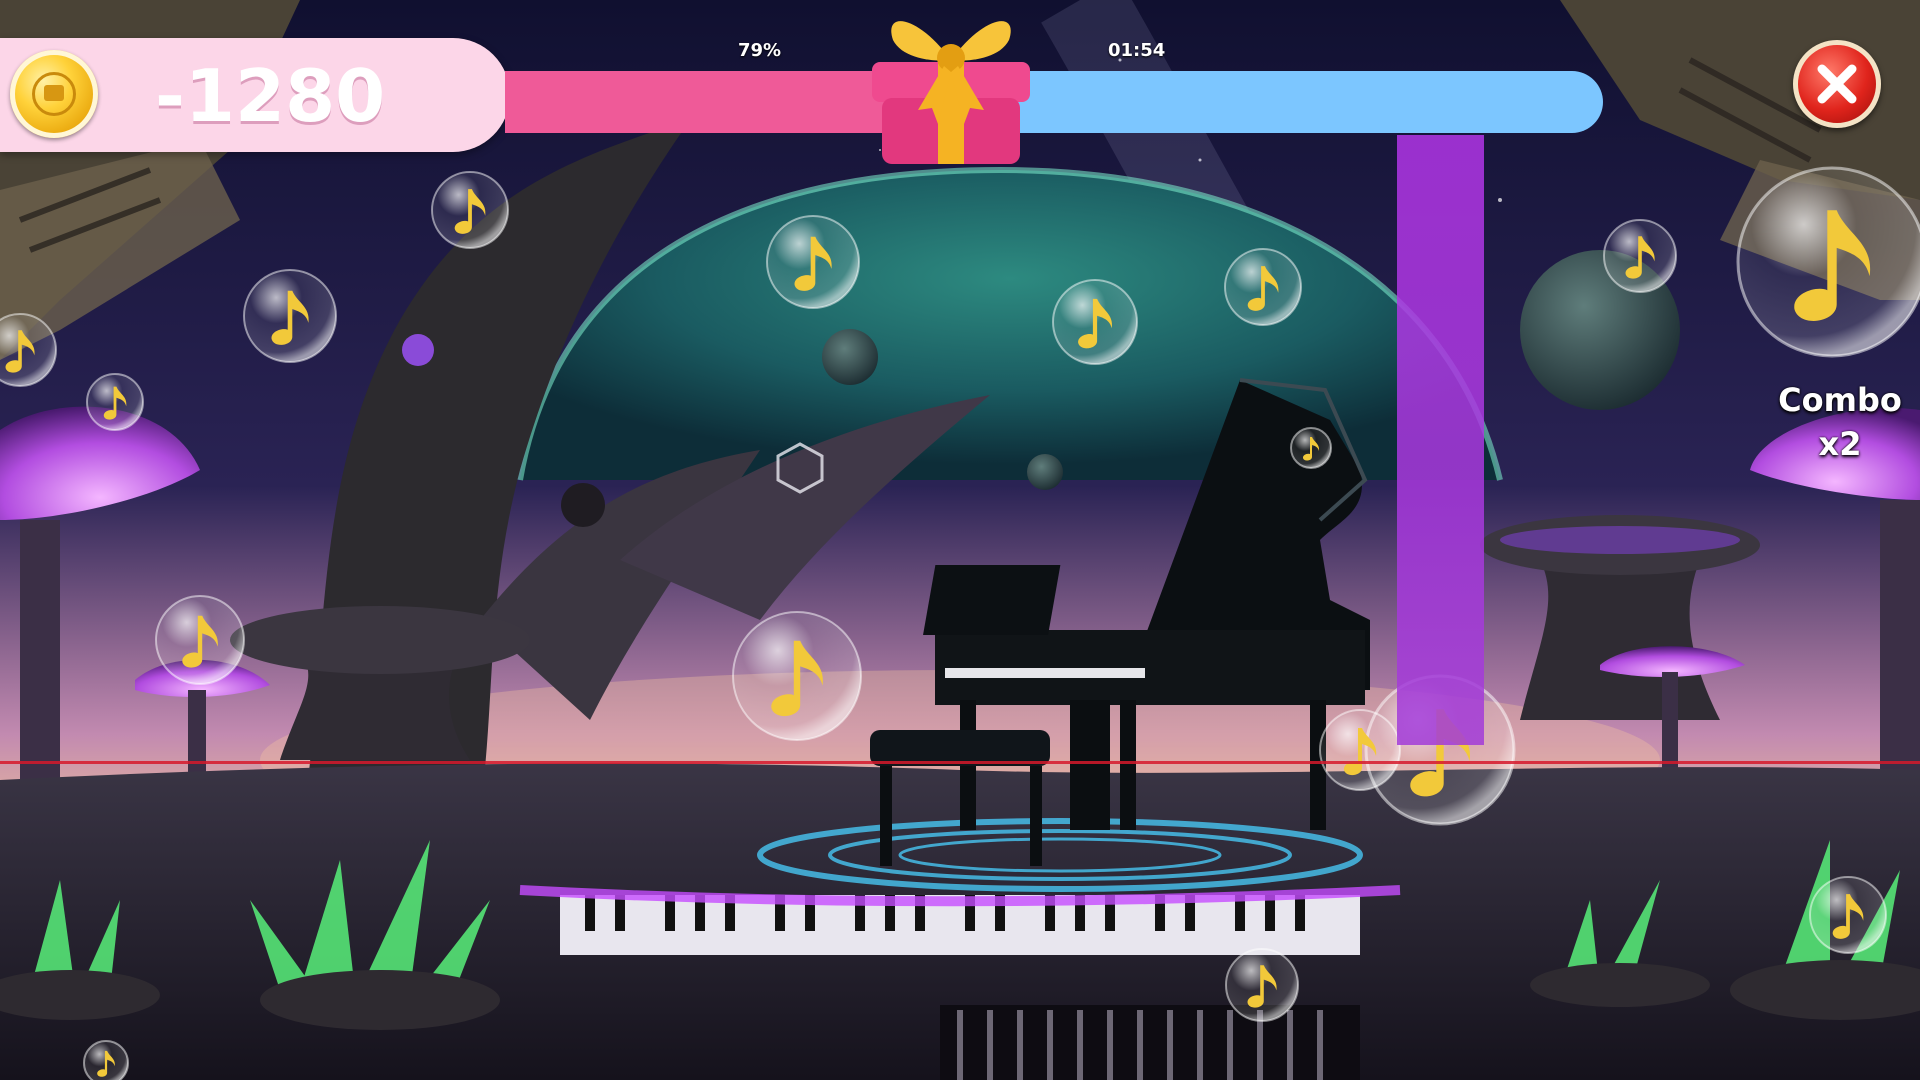  I want to click on note-lane, so click(1440, 440).